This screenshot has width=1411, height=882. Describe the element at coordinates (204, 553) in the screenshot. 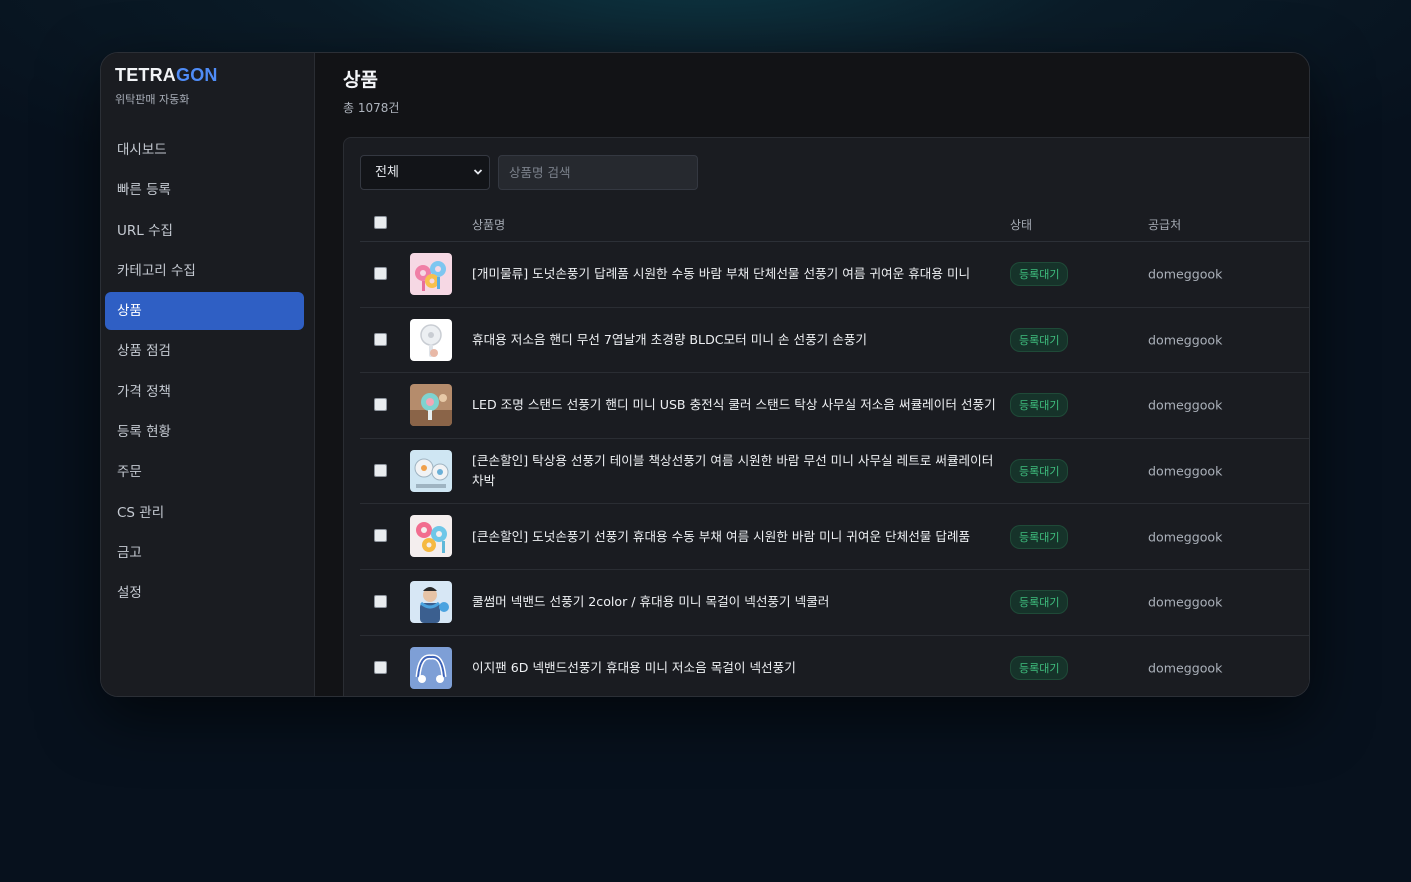

I see `sidebar-item-vault: 금고` at that location.